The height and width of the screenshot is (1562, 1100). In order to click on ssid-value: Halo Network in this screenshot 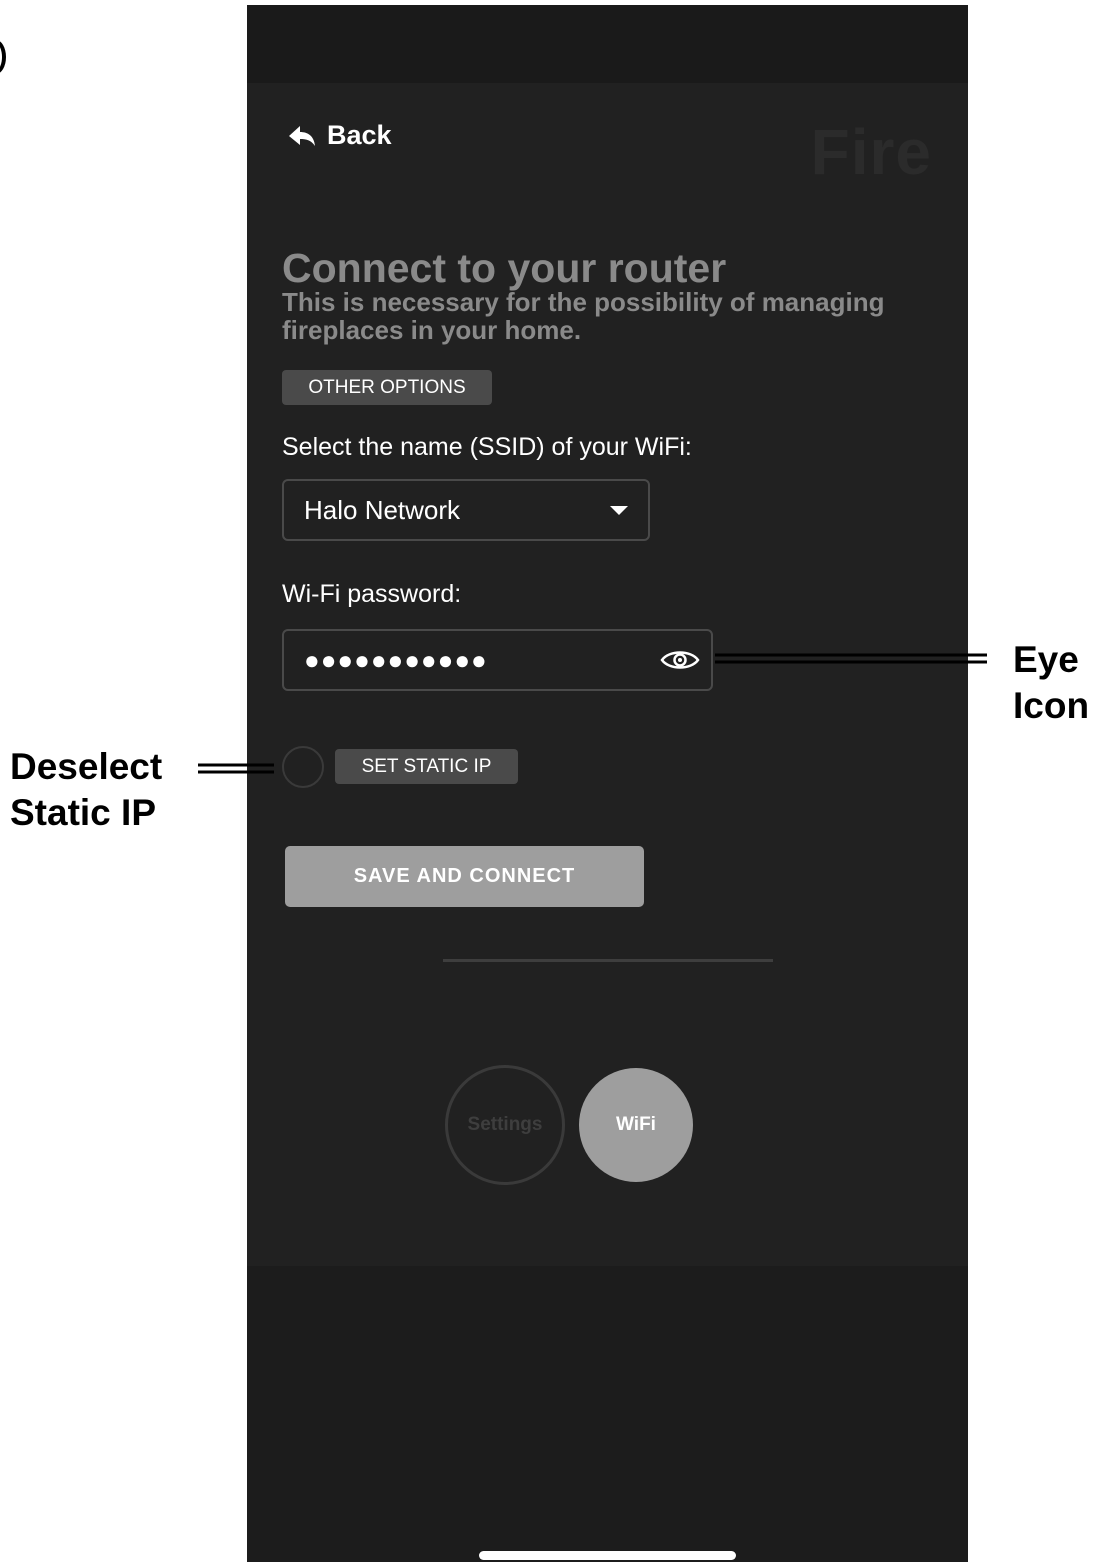, I will do `click(382, 509)`.